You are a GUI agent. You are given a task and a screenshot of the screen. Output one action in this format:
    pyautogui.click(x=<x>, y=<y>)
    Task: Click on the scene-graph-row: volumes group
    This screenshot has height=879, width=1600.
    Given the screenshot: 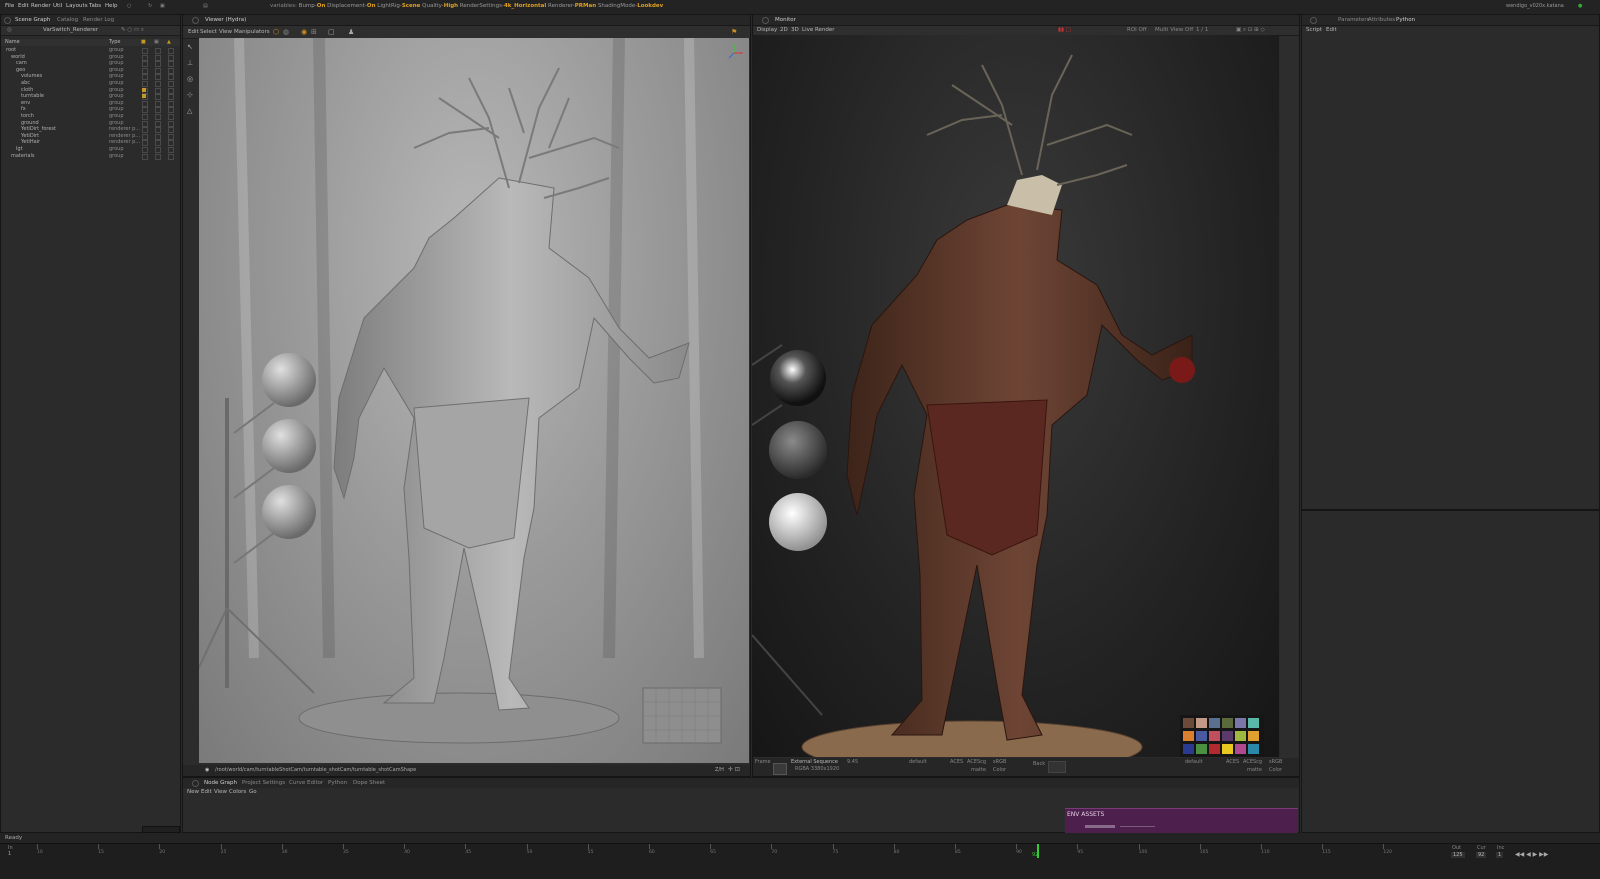 What is the action you would take?
    pyautogui.click(x=91, y=77)
    